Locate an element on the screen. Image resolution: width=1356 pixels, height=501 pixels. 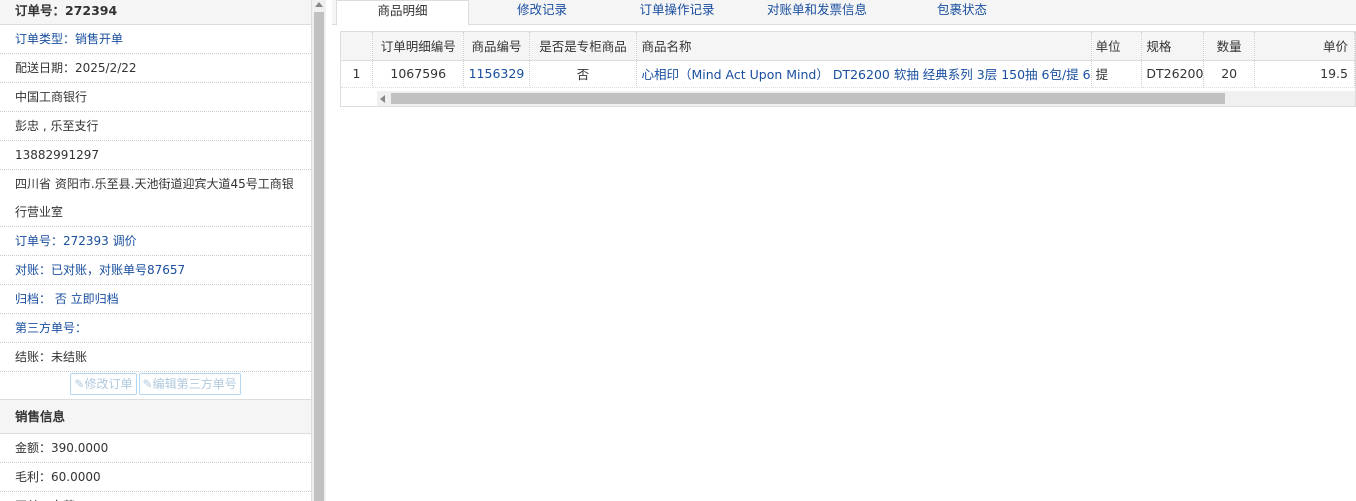
tab-operation-log: 订单操作记录 is located at coordinates (677, 12).